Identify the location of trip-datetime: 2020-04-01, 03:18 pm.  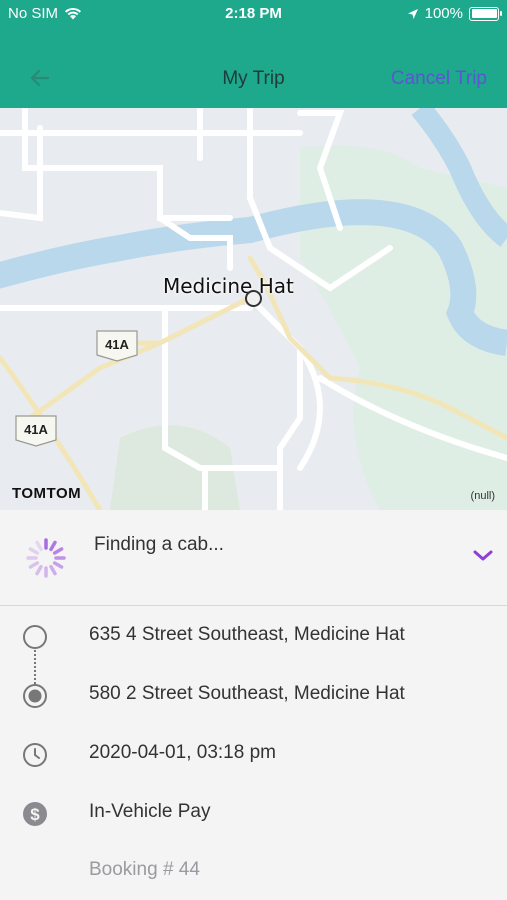
(182, 752).